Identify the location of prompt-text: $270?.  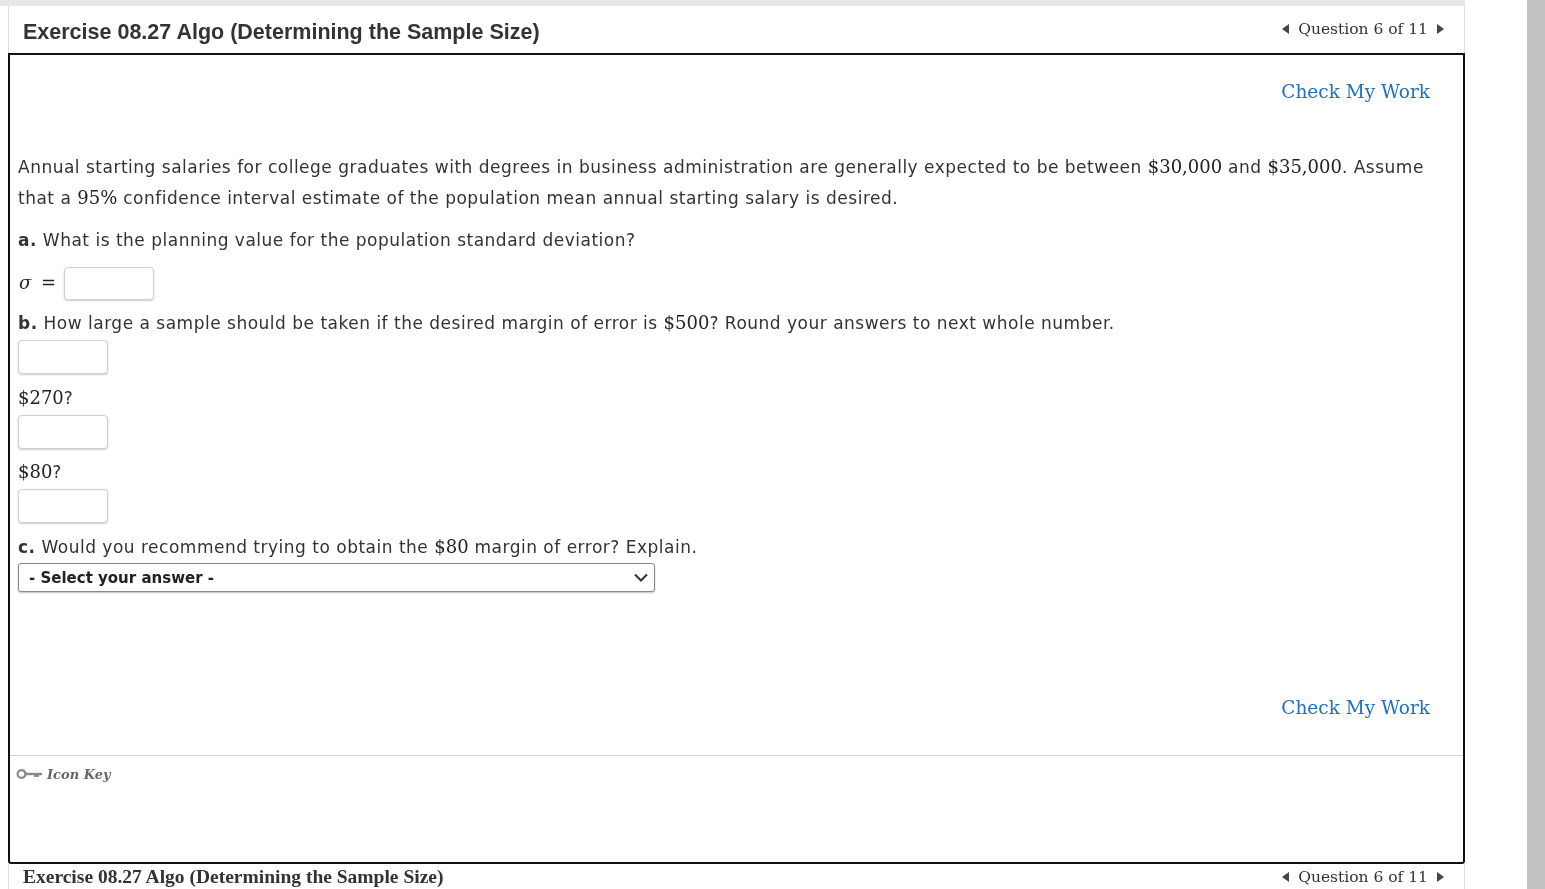
(46, 397).